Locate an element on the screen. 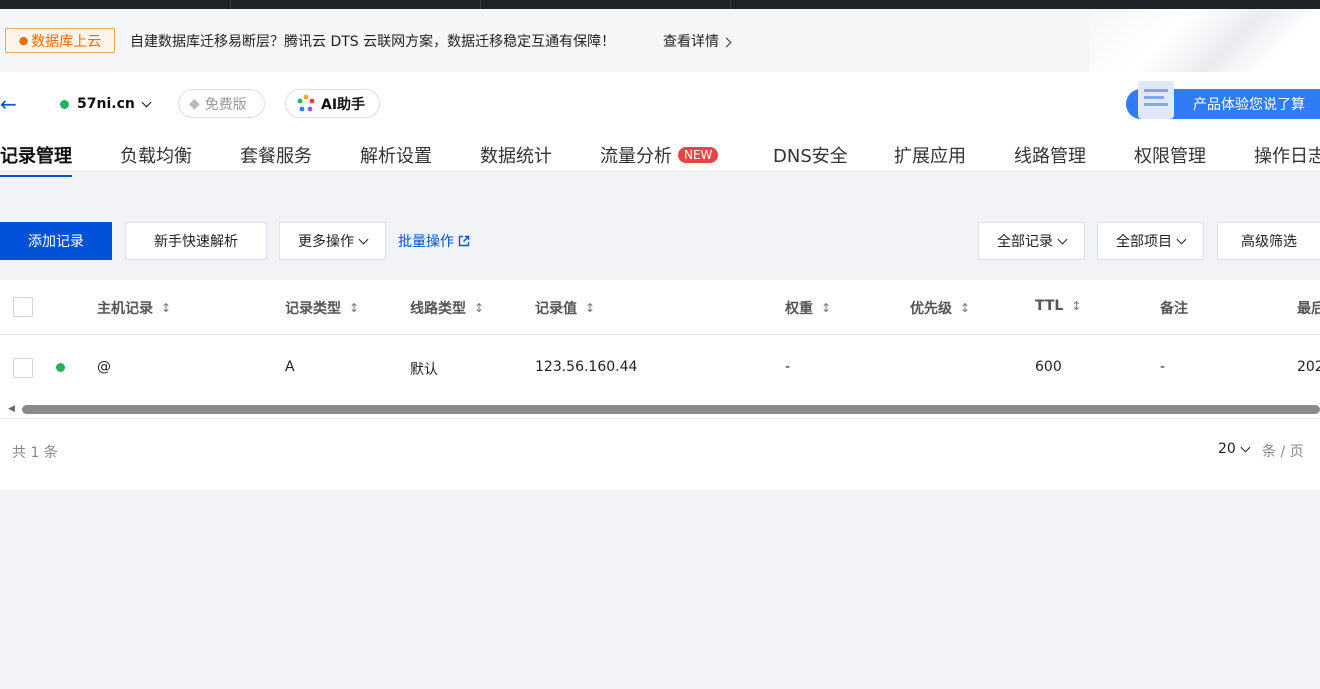  page-size-select: 20 is located at coordinates (1234, 449).